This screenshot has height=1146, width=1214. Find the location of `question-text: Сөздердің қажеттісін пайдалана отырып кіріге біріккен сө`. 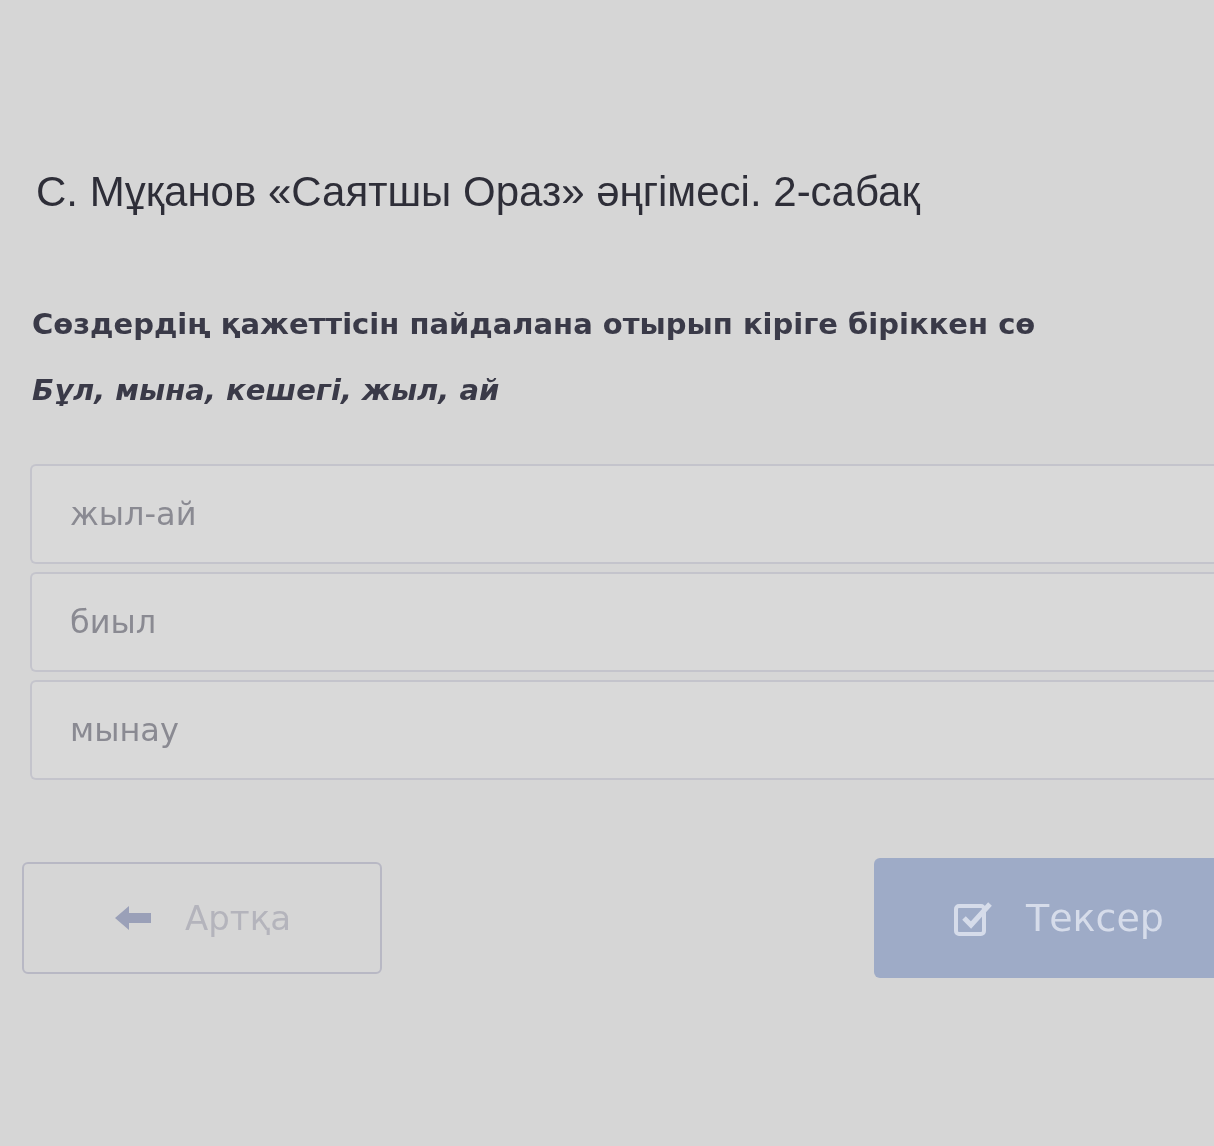

question-text: Сөздердің қажеттісін пайдалана отырып кіріге біріккен сө is located at coordinates (534, 324).